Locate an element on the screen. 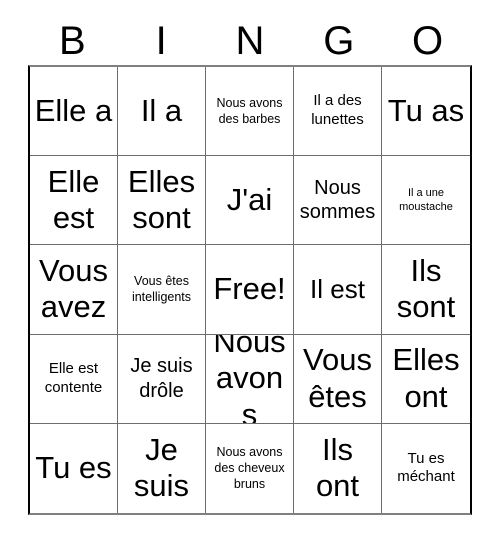 This screenshot has height=544, width=500. bingo-cell: Nous avons des barbes is located at coordinates (250, 112).